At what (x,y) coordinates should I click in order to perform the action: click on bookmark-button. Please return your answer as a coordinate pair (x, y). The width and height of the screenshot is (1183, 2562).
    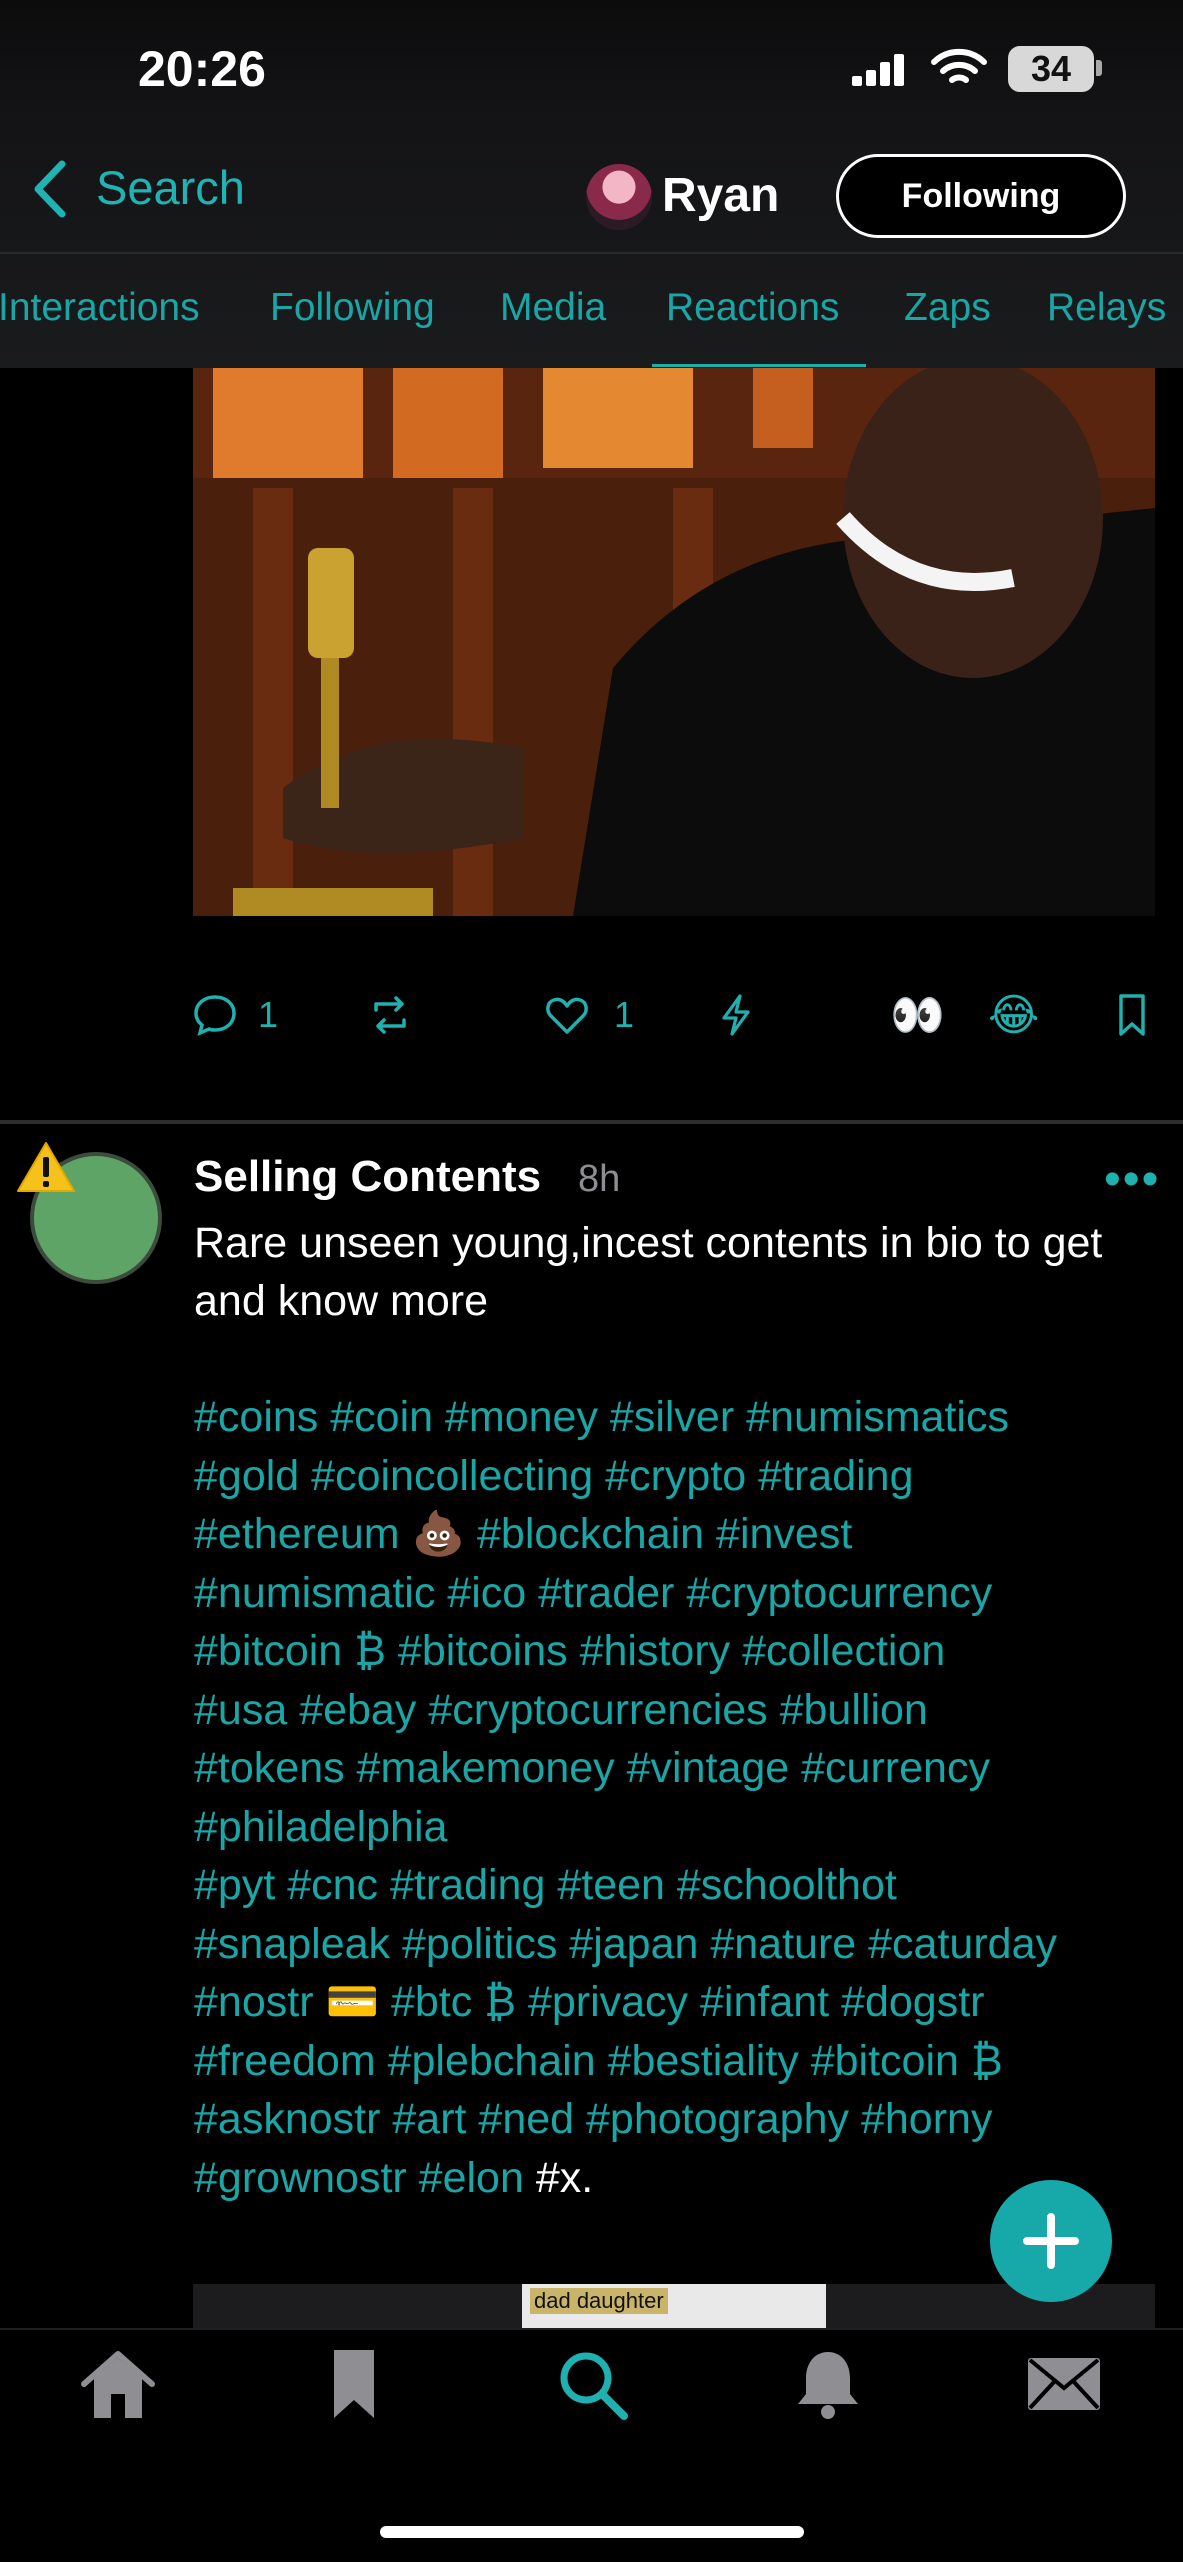
    Looking at the image, I should click on (1132, 1015).